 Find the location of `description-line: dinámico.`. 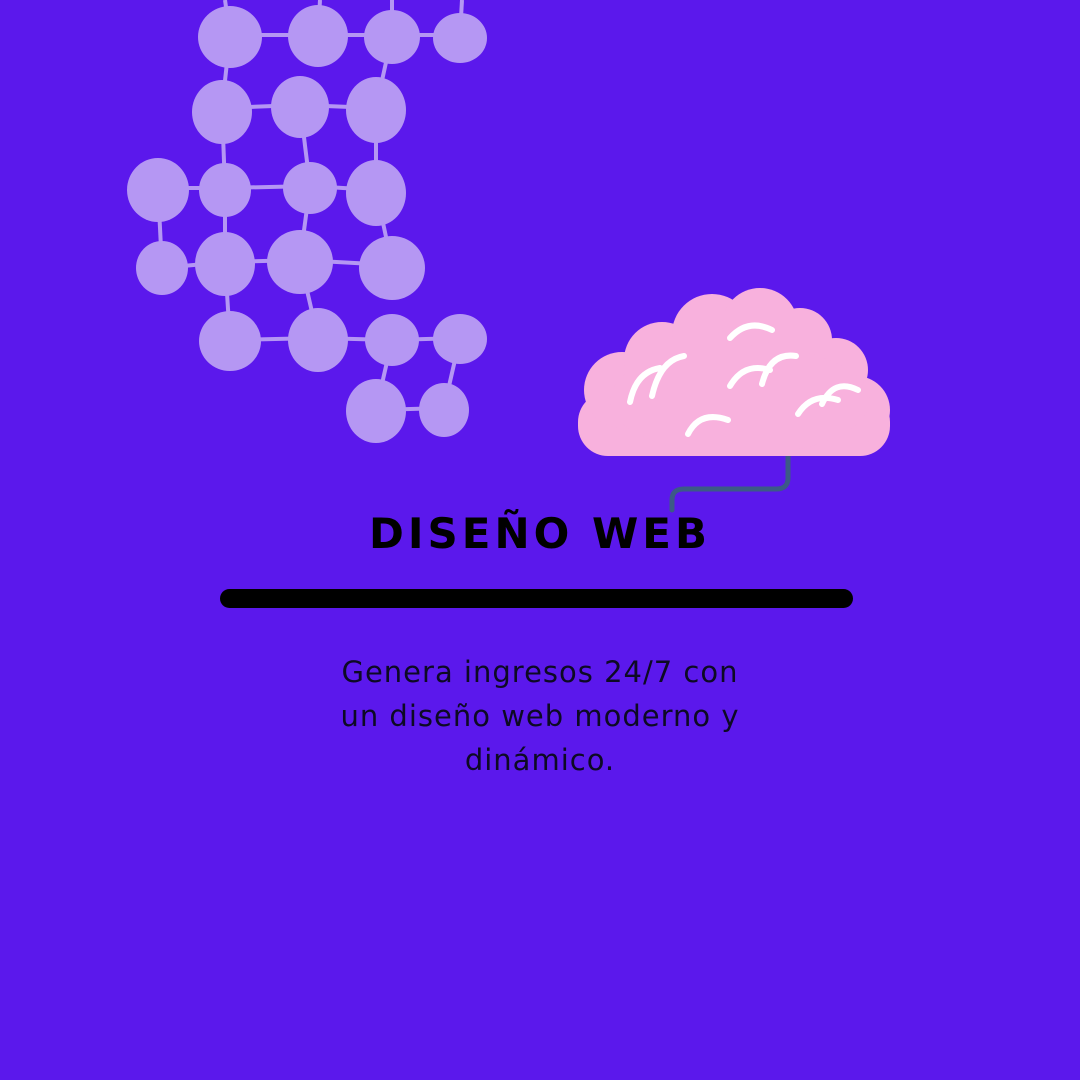

description-line: dinámico. is located at coordinates (540, 760).